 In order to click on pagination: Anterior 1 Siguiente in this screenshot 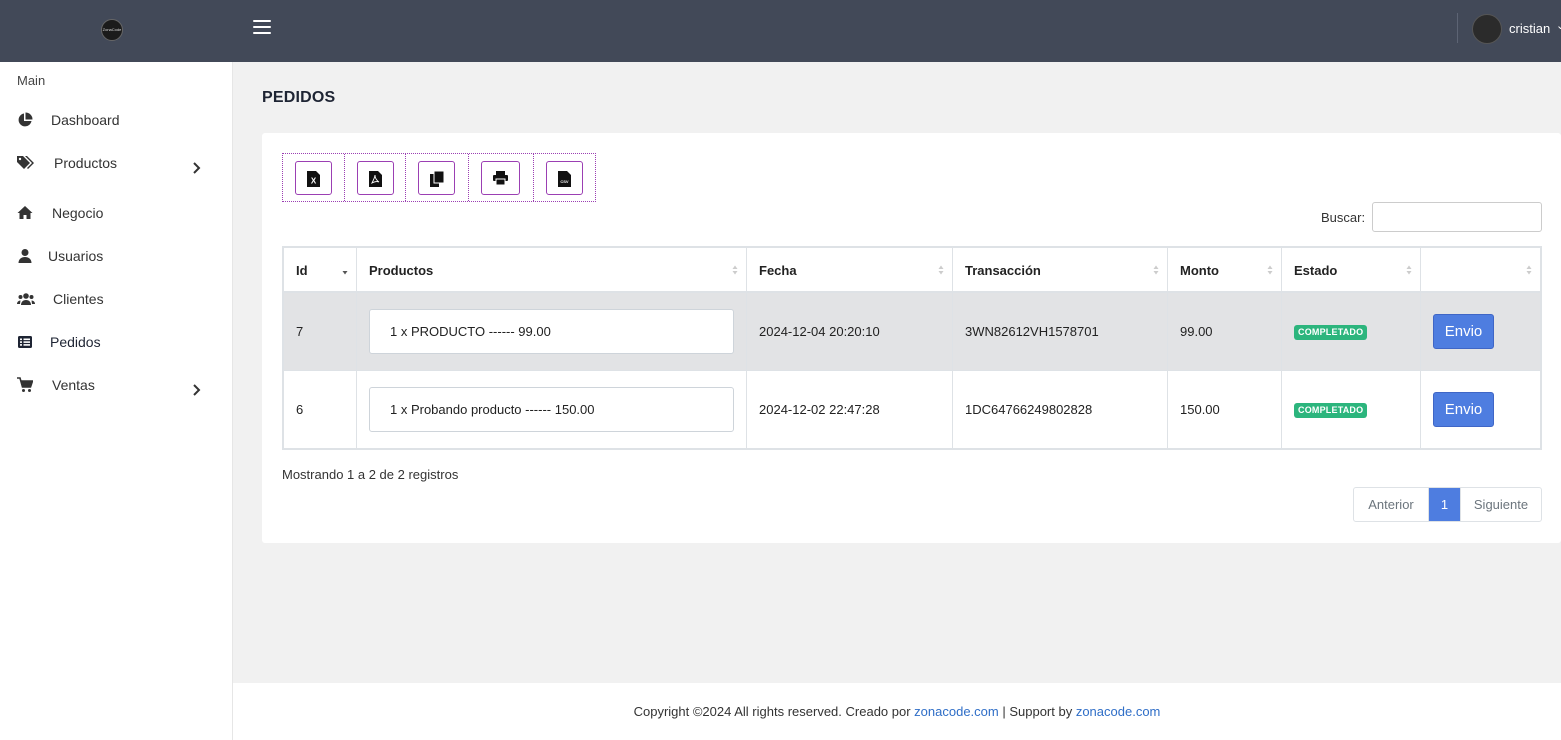, I will do `click(1447, 504)`.